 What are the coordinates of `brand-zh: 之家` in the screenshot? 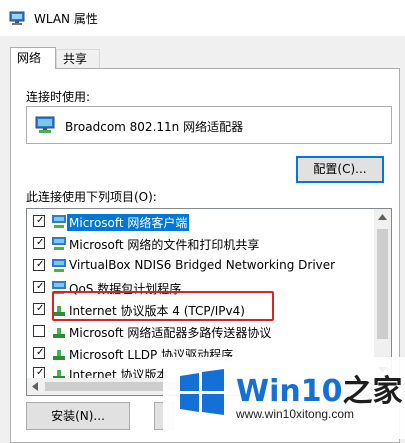 It's located at (372, 391).